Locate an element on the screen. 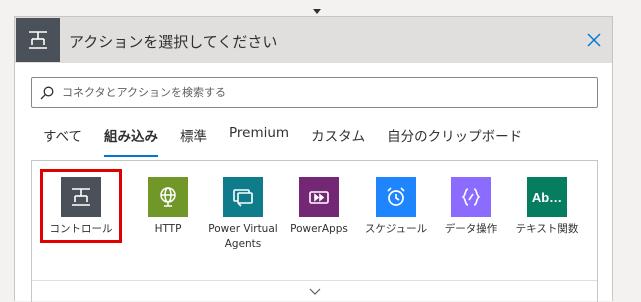  alarm-clock-icon is located at coordinates (396, 197).